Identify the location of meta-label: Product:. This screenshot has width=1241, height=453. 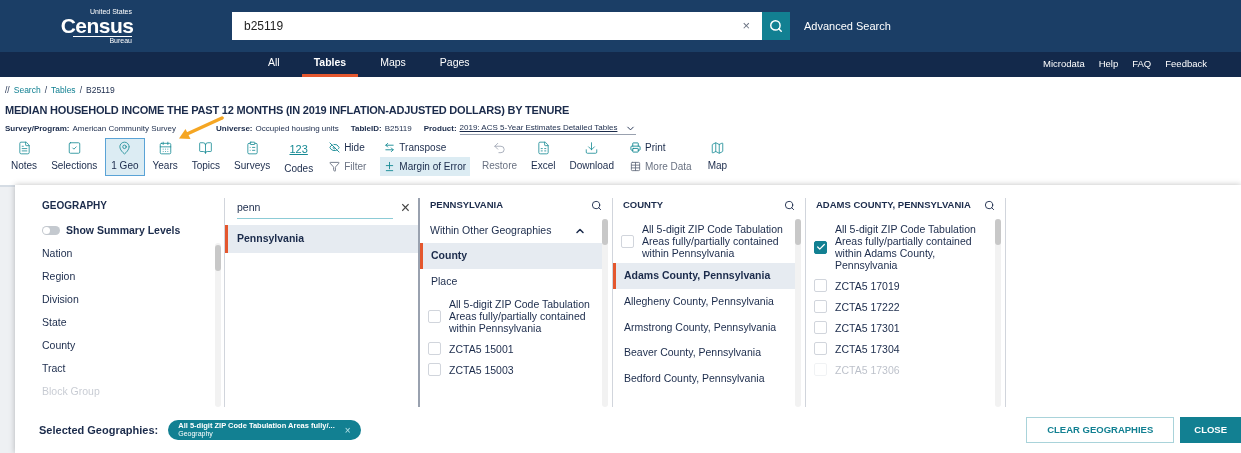
(440, 128).